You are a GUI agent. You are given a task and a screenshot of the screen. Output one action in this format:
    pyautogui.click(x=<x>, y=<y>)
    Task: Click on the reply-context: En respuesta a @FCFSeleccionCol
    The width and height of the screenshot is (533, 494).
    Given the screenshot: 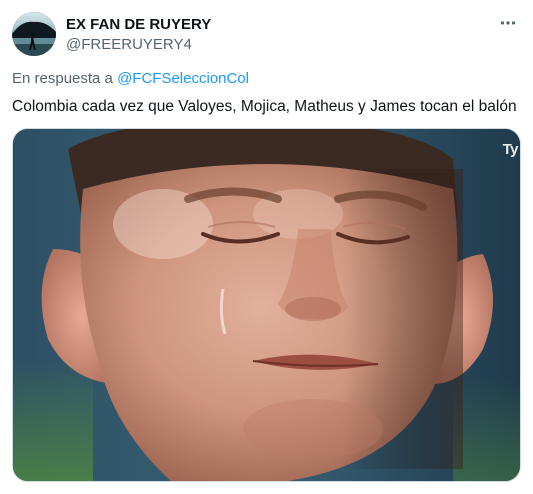 What is the action you would take?
    pyautogui.click(x=130, y=79)
    